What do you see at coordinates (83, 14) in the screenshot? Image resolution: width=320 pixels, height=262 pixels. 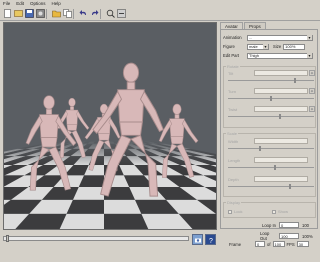 I see `undo-icon` at bounding box center [83, 14].